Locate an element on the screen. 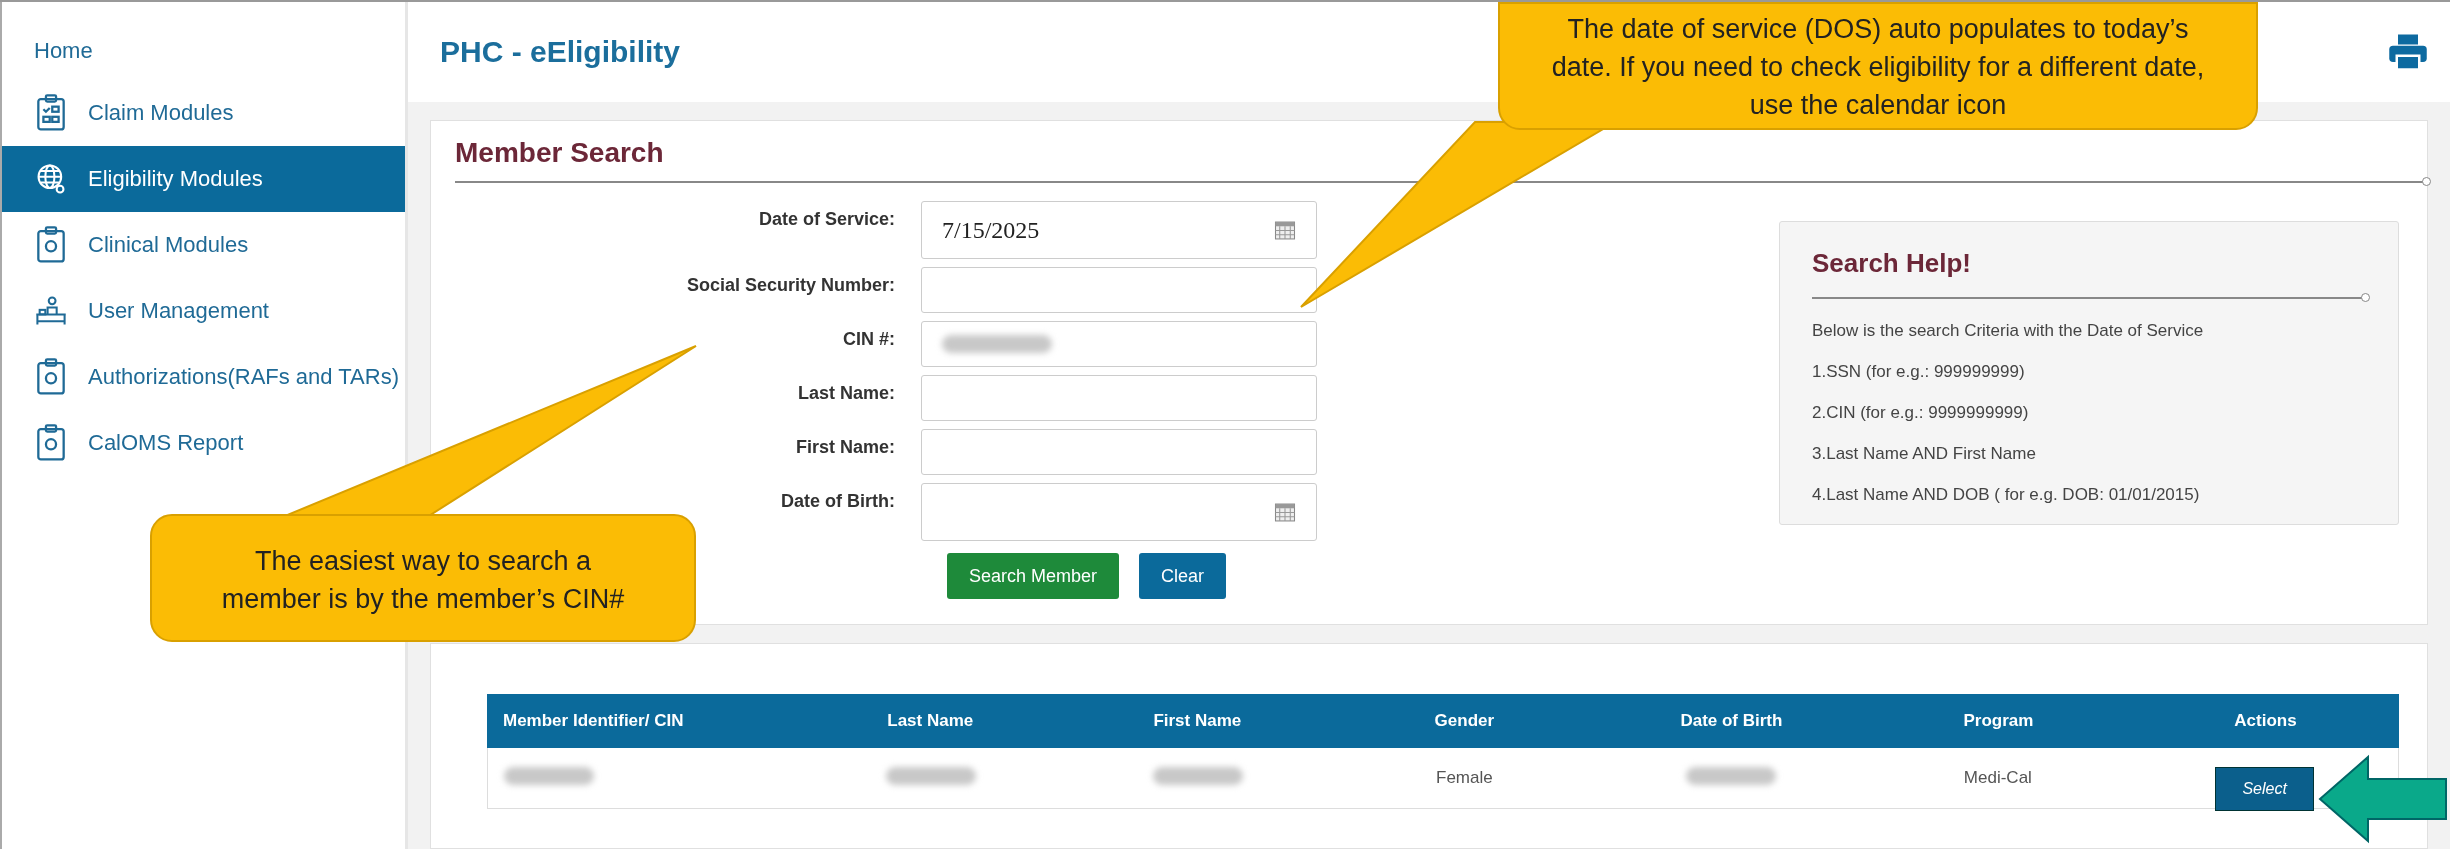  help-text: 2.CIN (for e.g.: 9999999999) is located at coordinates (1921, 413).